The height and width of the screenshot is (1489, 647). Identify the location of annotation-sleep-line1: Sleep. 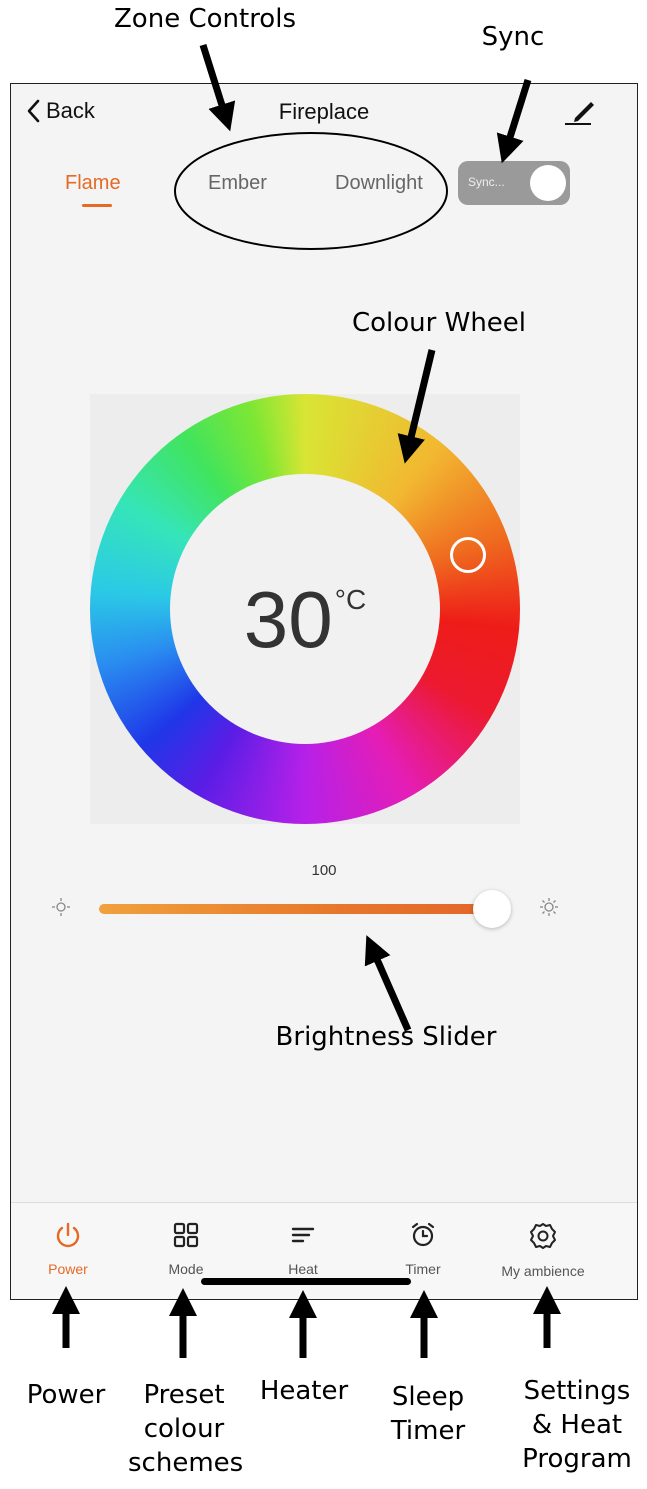
(428, 1397).